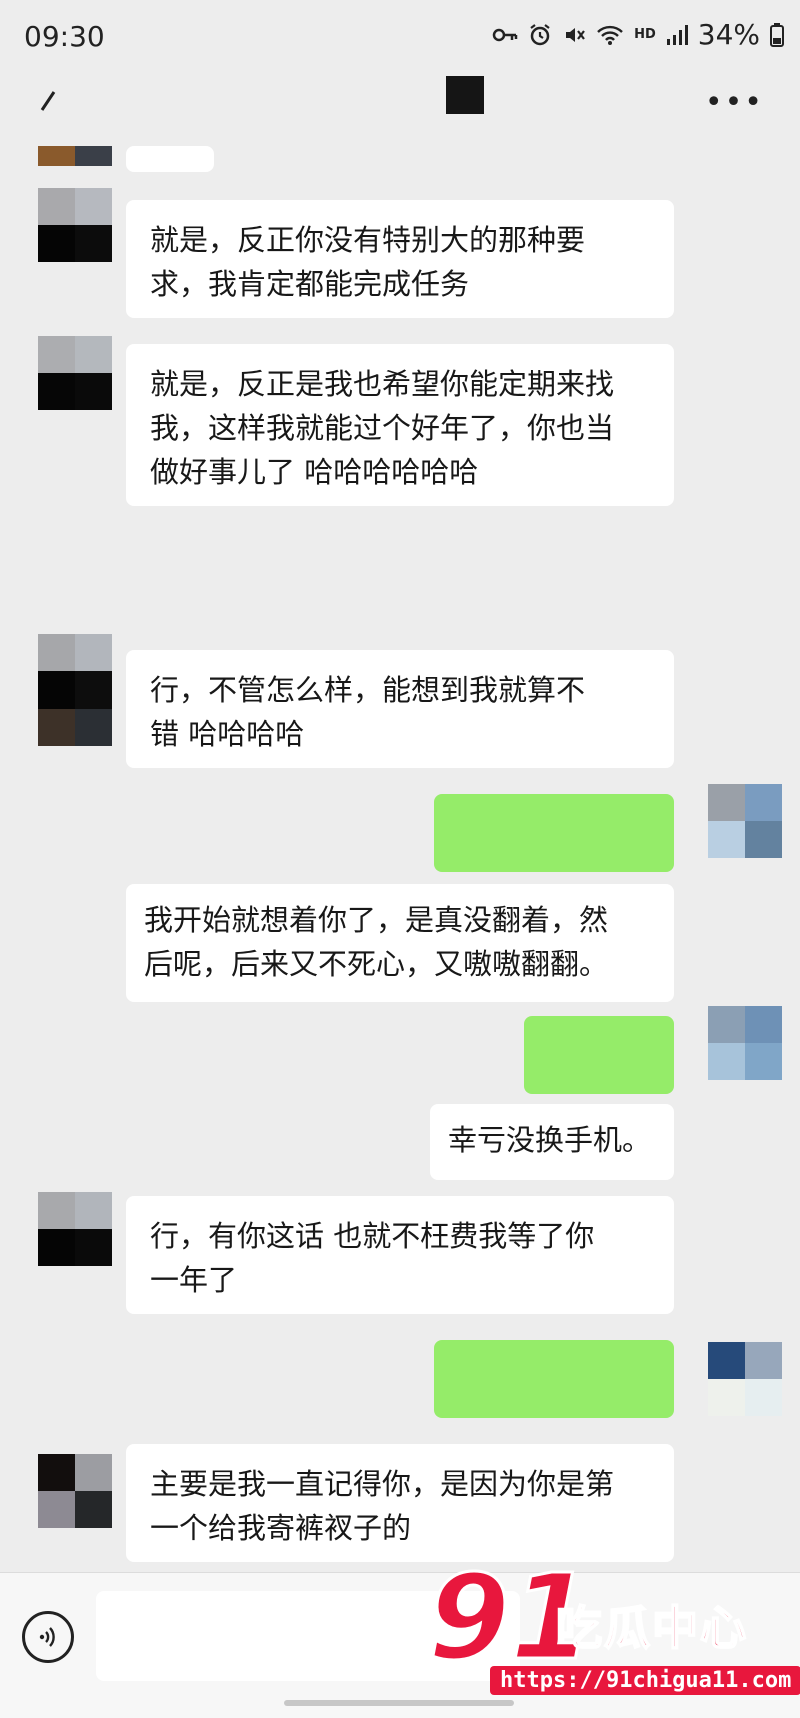 This screenshot has width=800, height=1718. Describe the element at coordinates (400, 259) in the screenshot. I see `message-bubble-incoming: 就是，反正你没有特别大的那种要 求，我肯定都能完成任务` at that location.